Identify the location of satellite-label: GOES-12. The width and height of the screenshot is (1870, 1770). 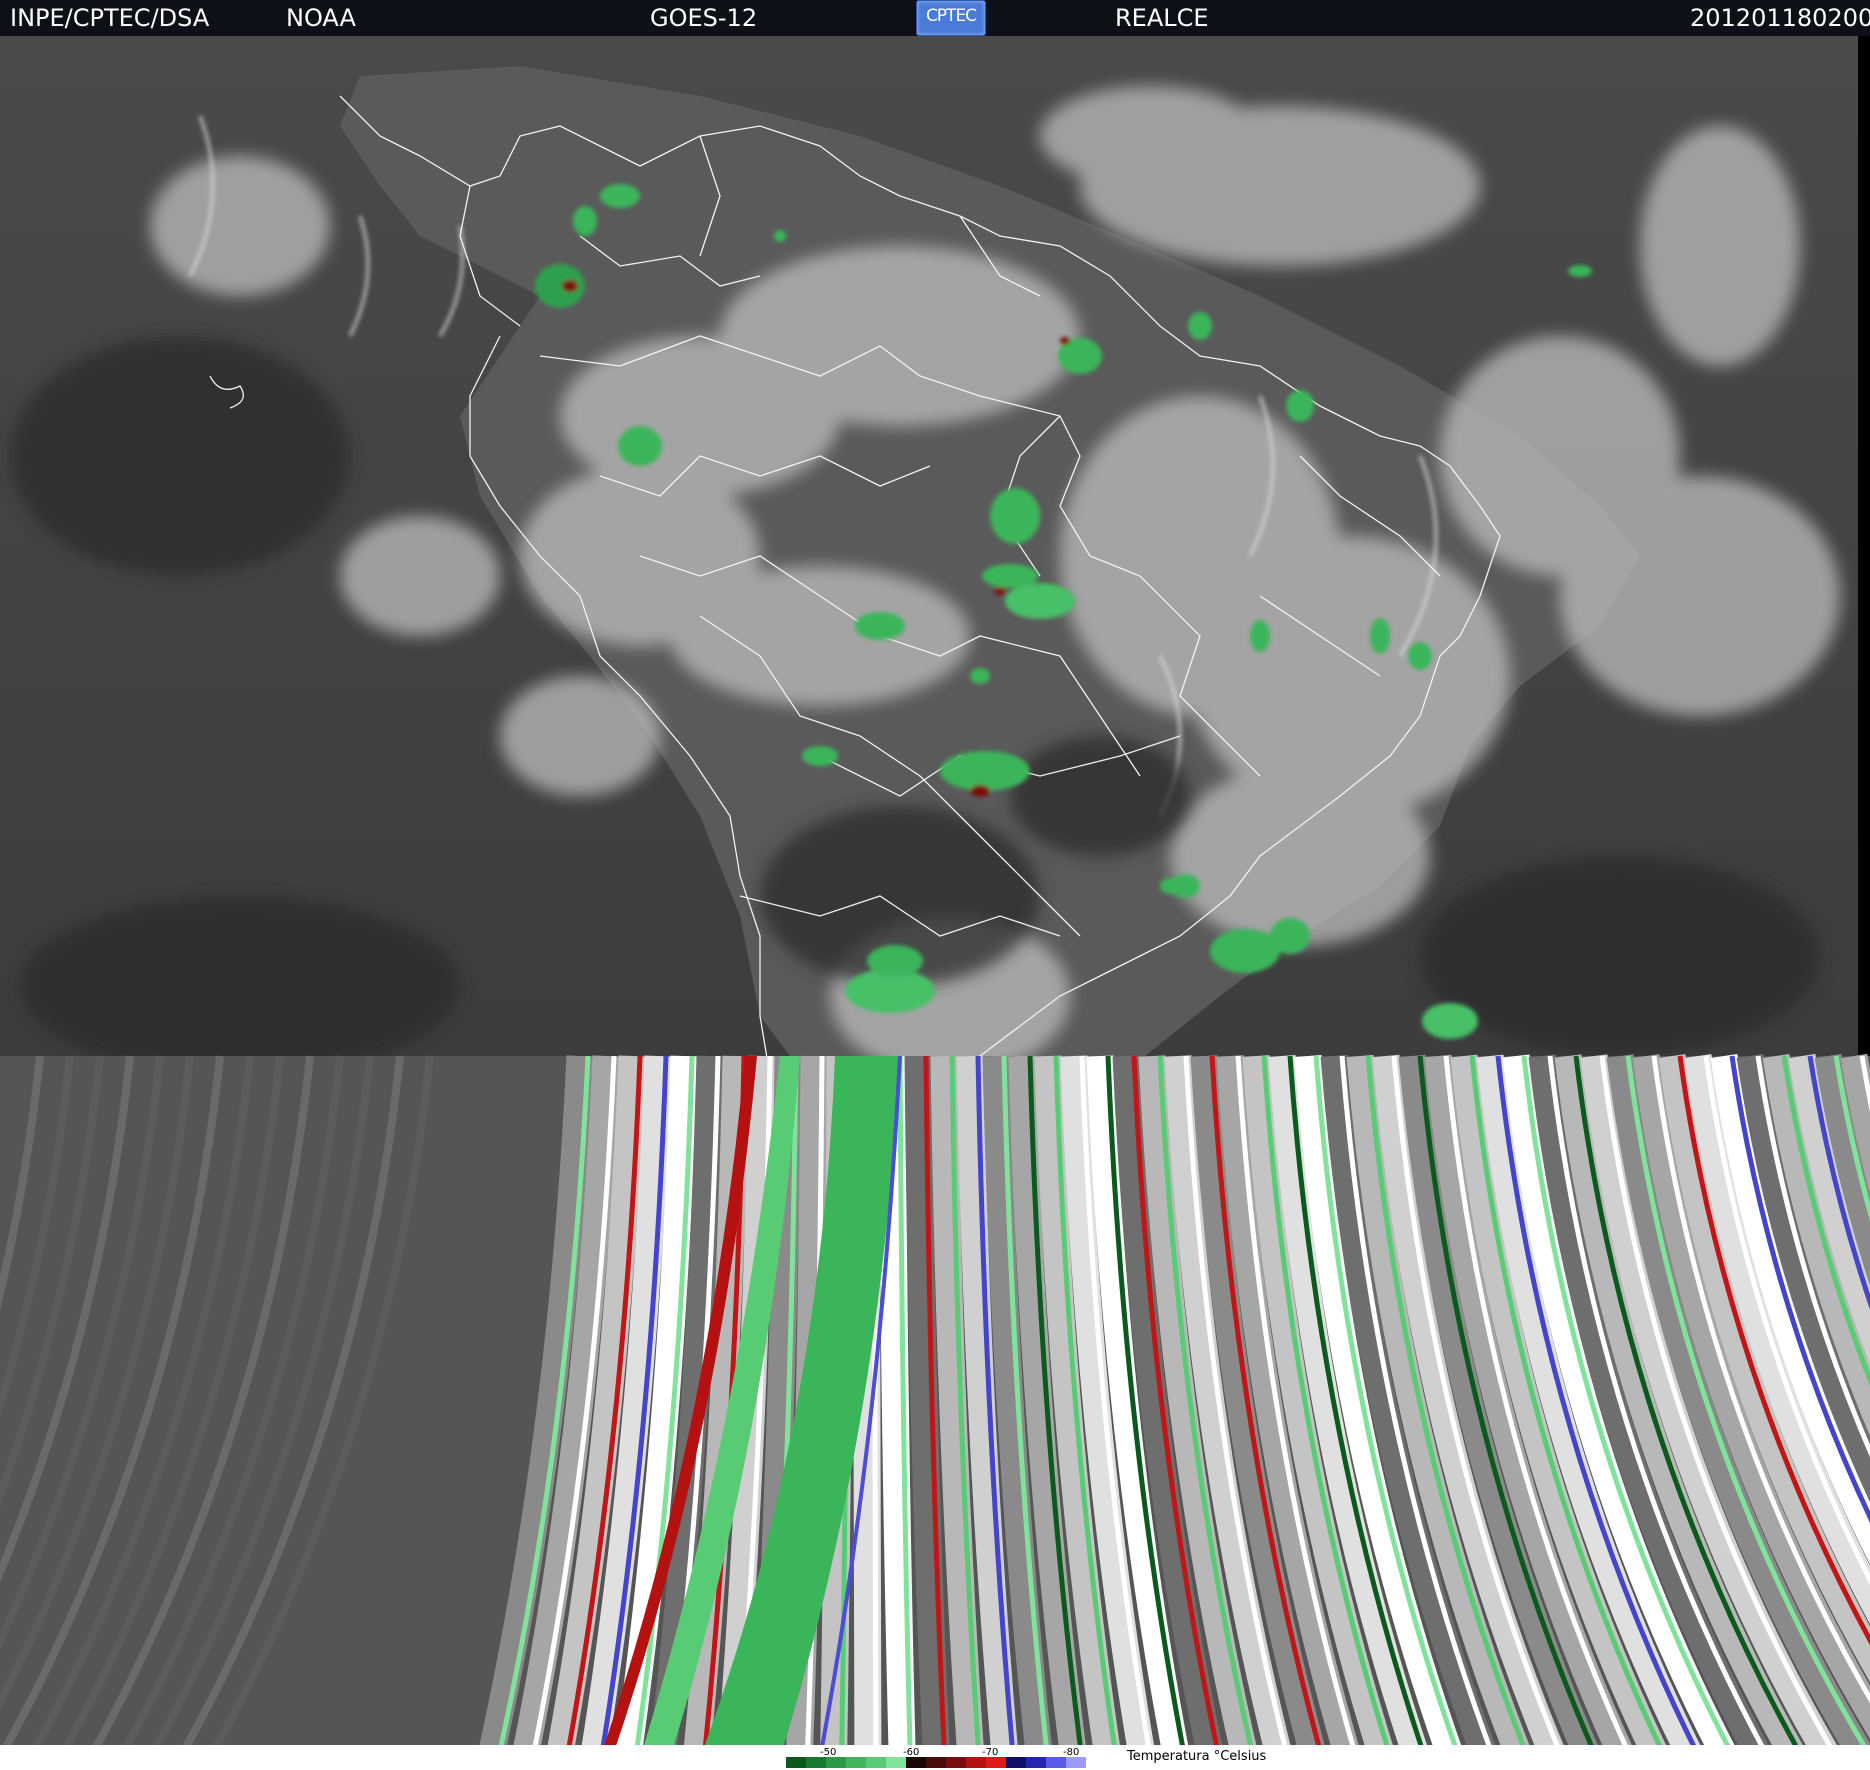
(704, 18).